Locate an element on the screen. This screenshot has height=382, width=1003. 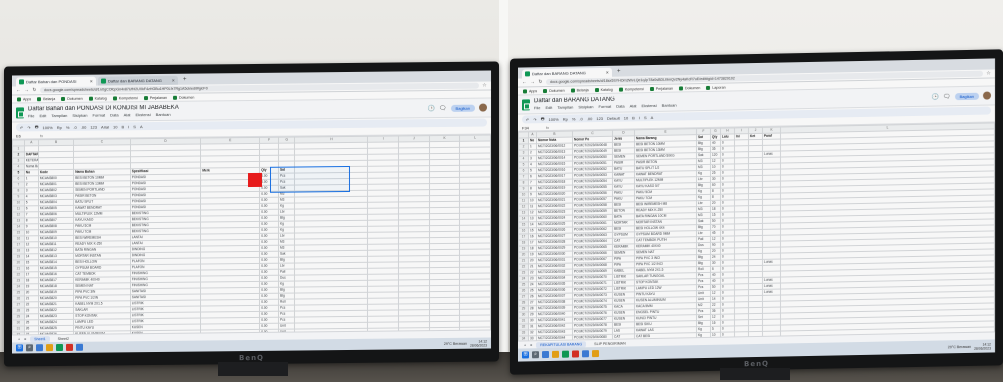
toolbar-button: I is located at coordinates (639, 117).